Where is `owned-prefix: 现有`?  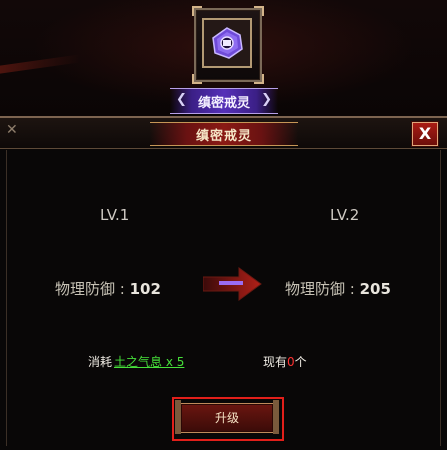 owned-prefix: 现有 is located at coordinates (275, 362).